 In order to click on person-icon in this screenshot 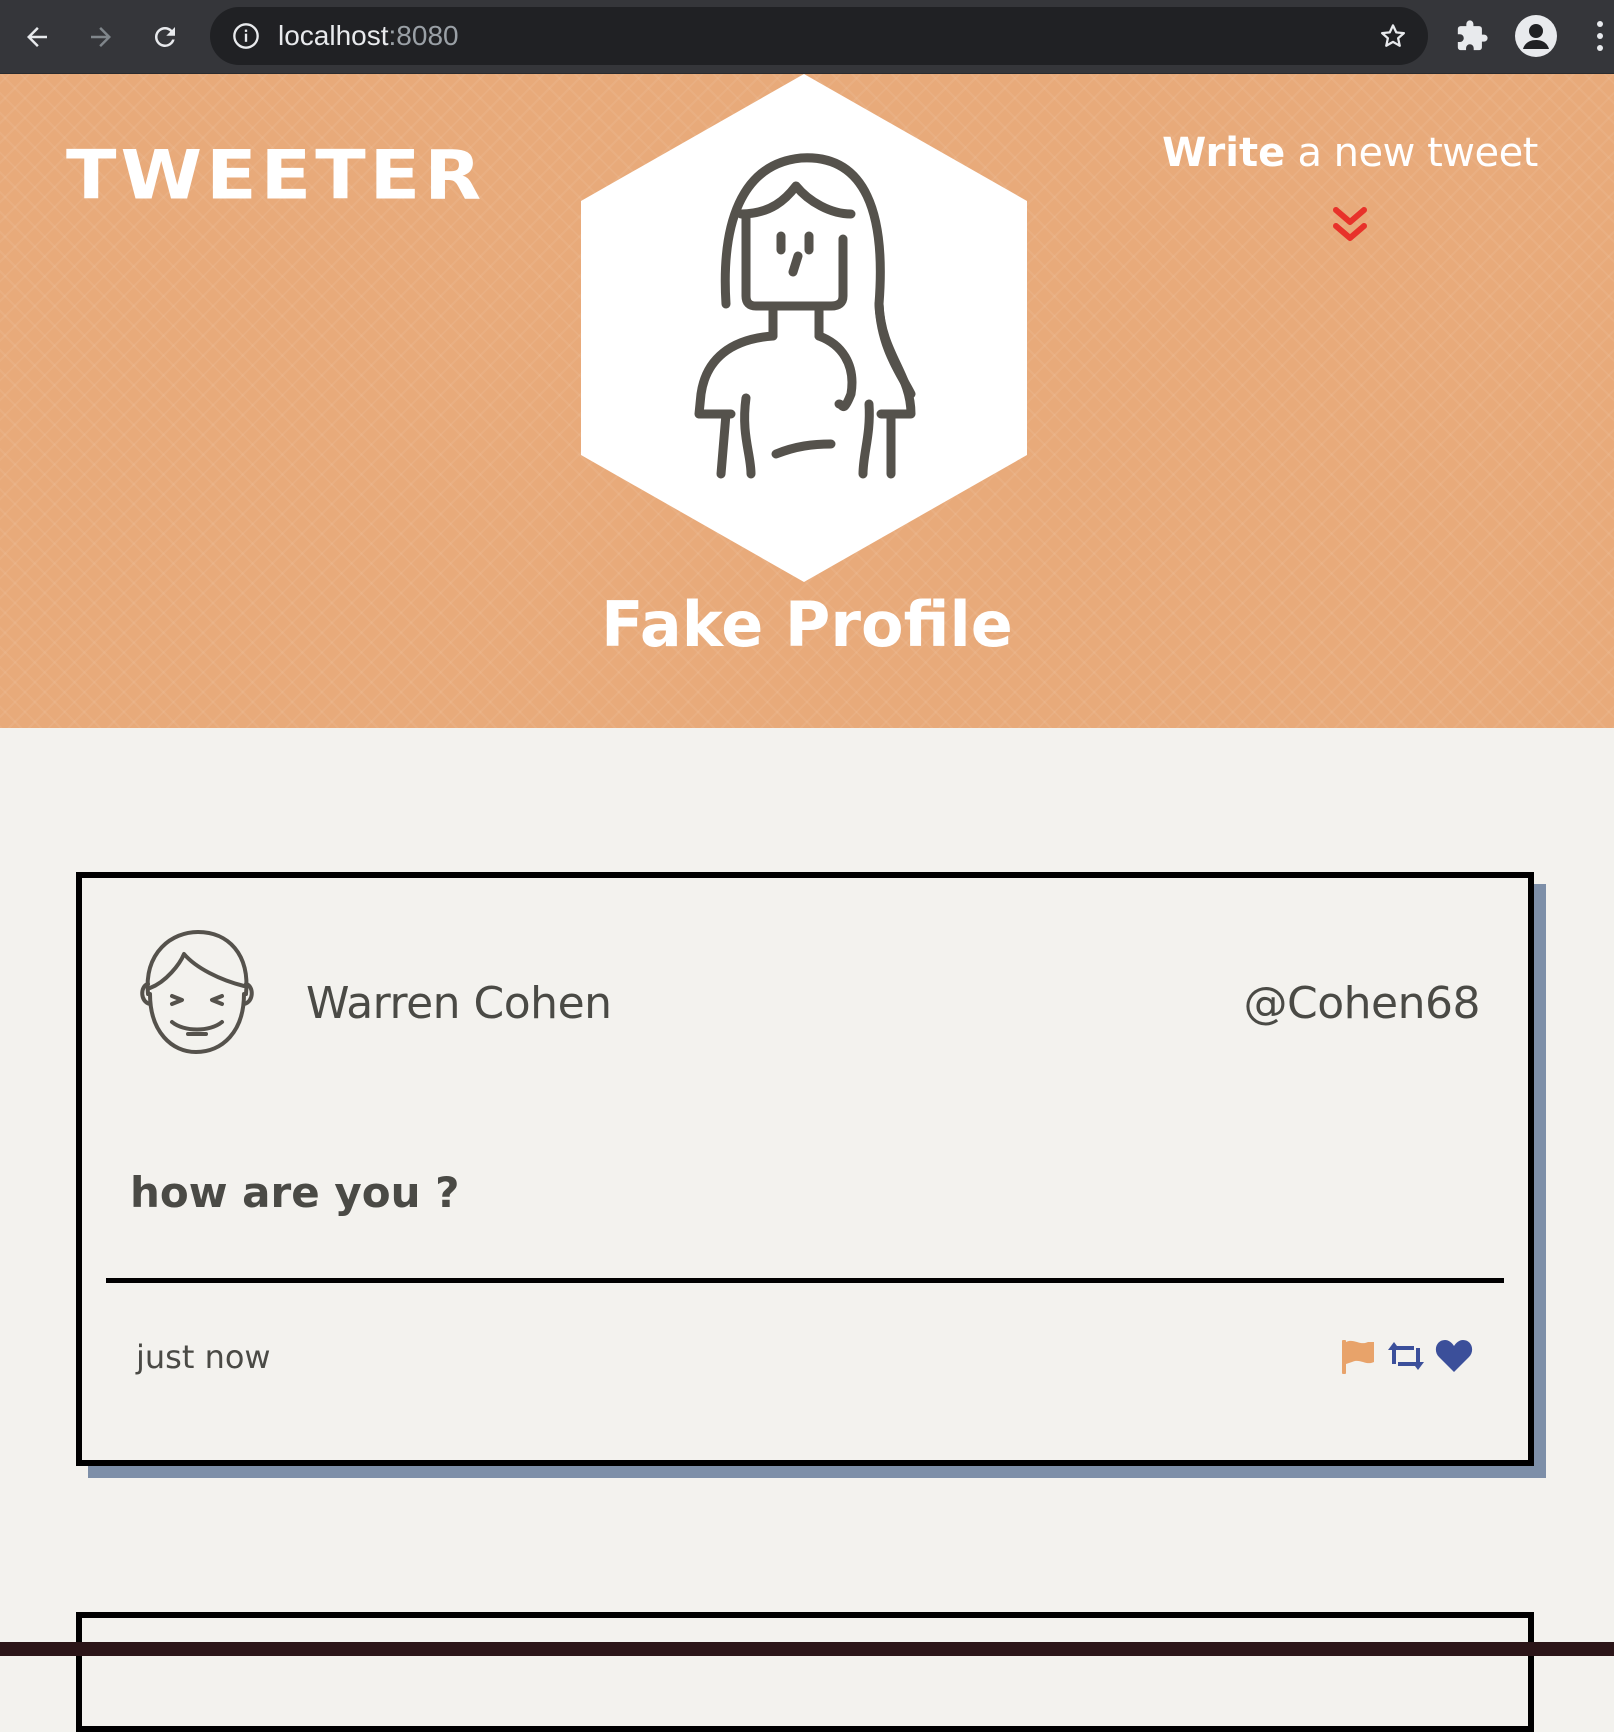, I will do `click(1536, 36)`.